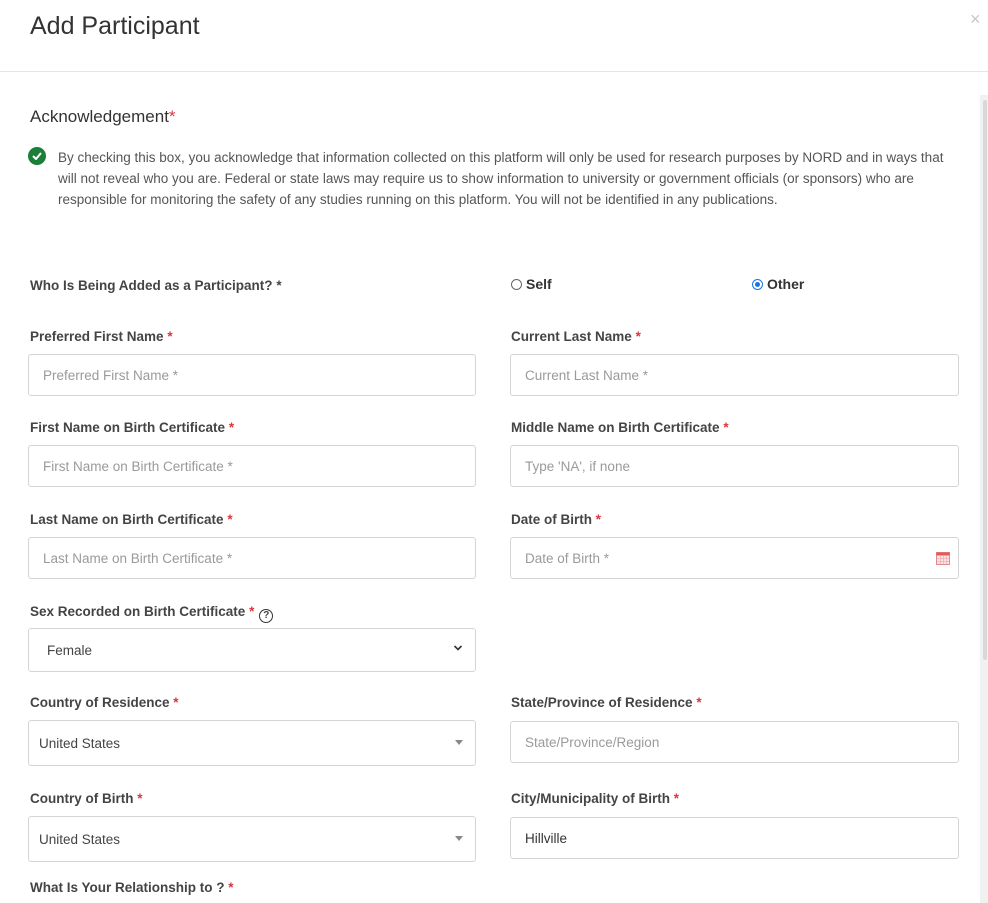 This screenshot has height=903, width=988. What do you see at coordinates (556, 519) in the screenshot?
I see `date-of-birth-label: Date of Birth *` at bounding box center [556, 519].